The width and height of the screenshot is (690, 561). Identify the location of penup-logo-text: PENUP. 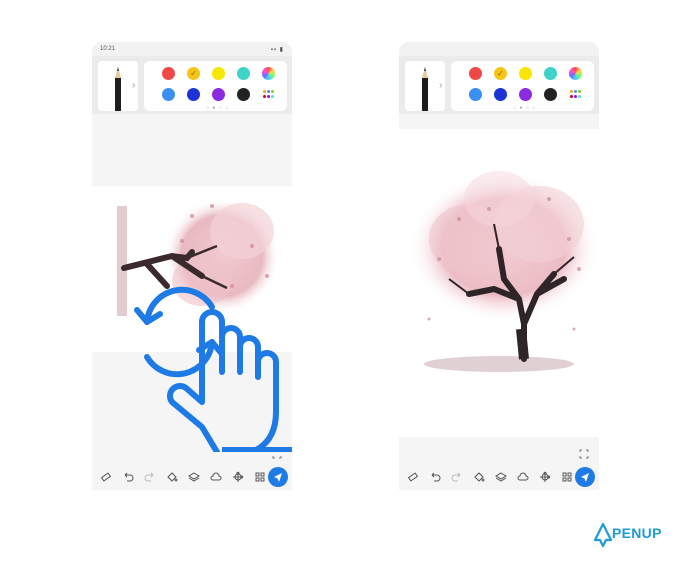
(637, 533).